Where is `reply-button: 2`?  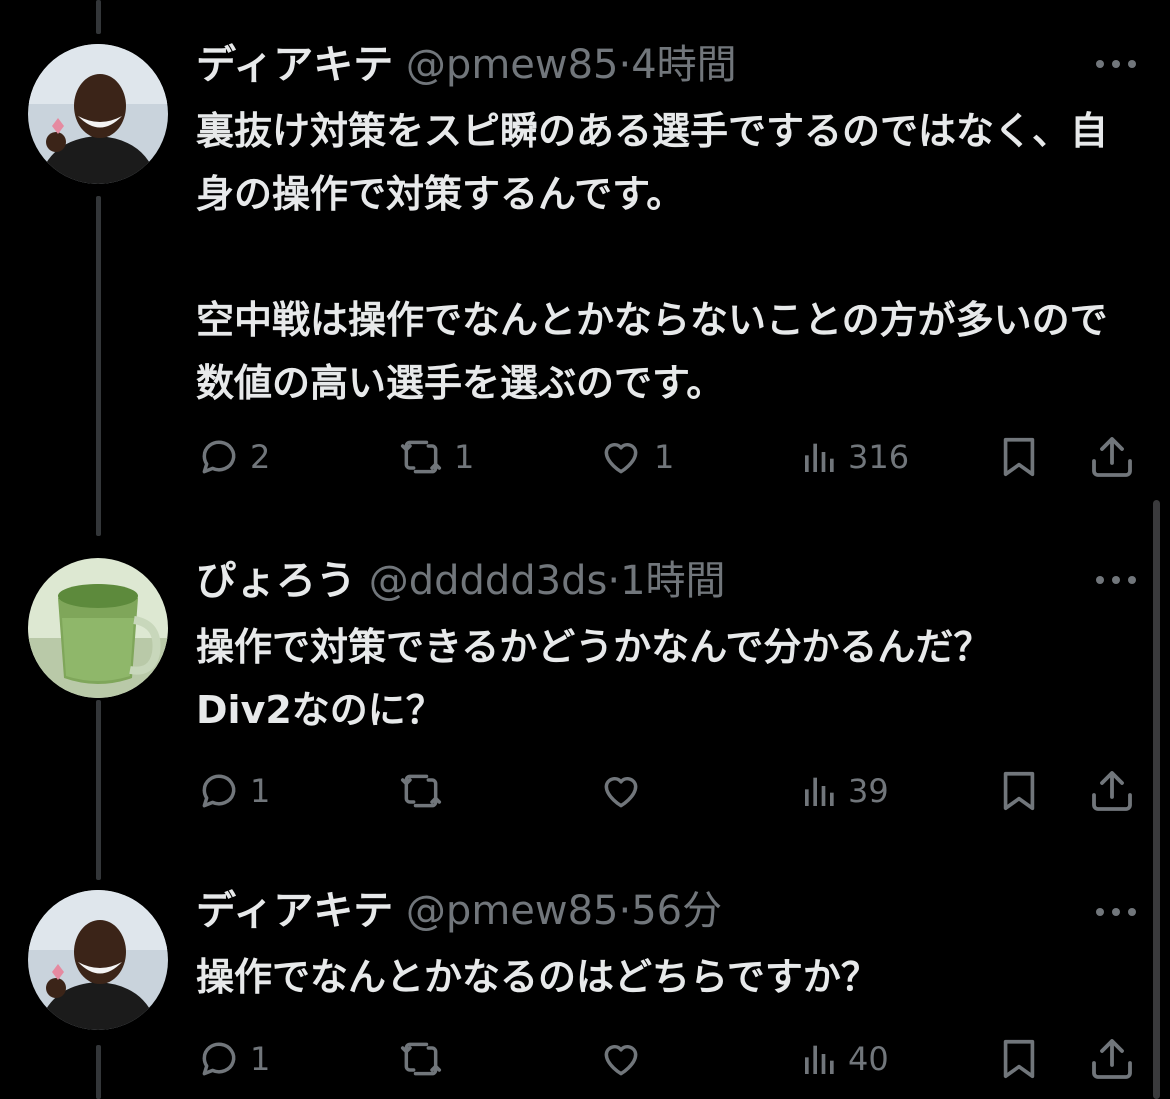
reply-button: 2 is located at coordinates (233, 457).